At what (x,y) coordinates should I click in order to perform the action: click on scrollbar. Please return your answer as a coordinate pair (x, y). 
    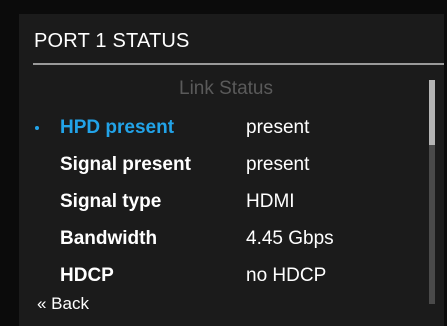
    Looking at the image, I should click on (432, 192).